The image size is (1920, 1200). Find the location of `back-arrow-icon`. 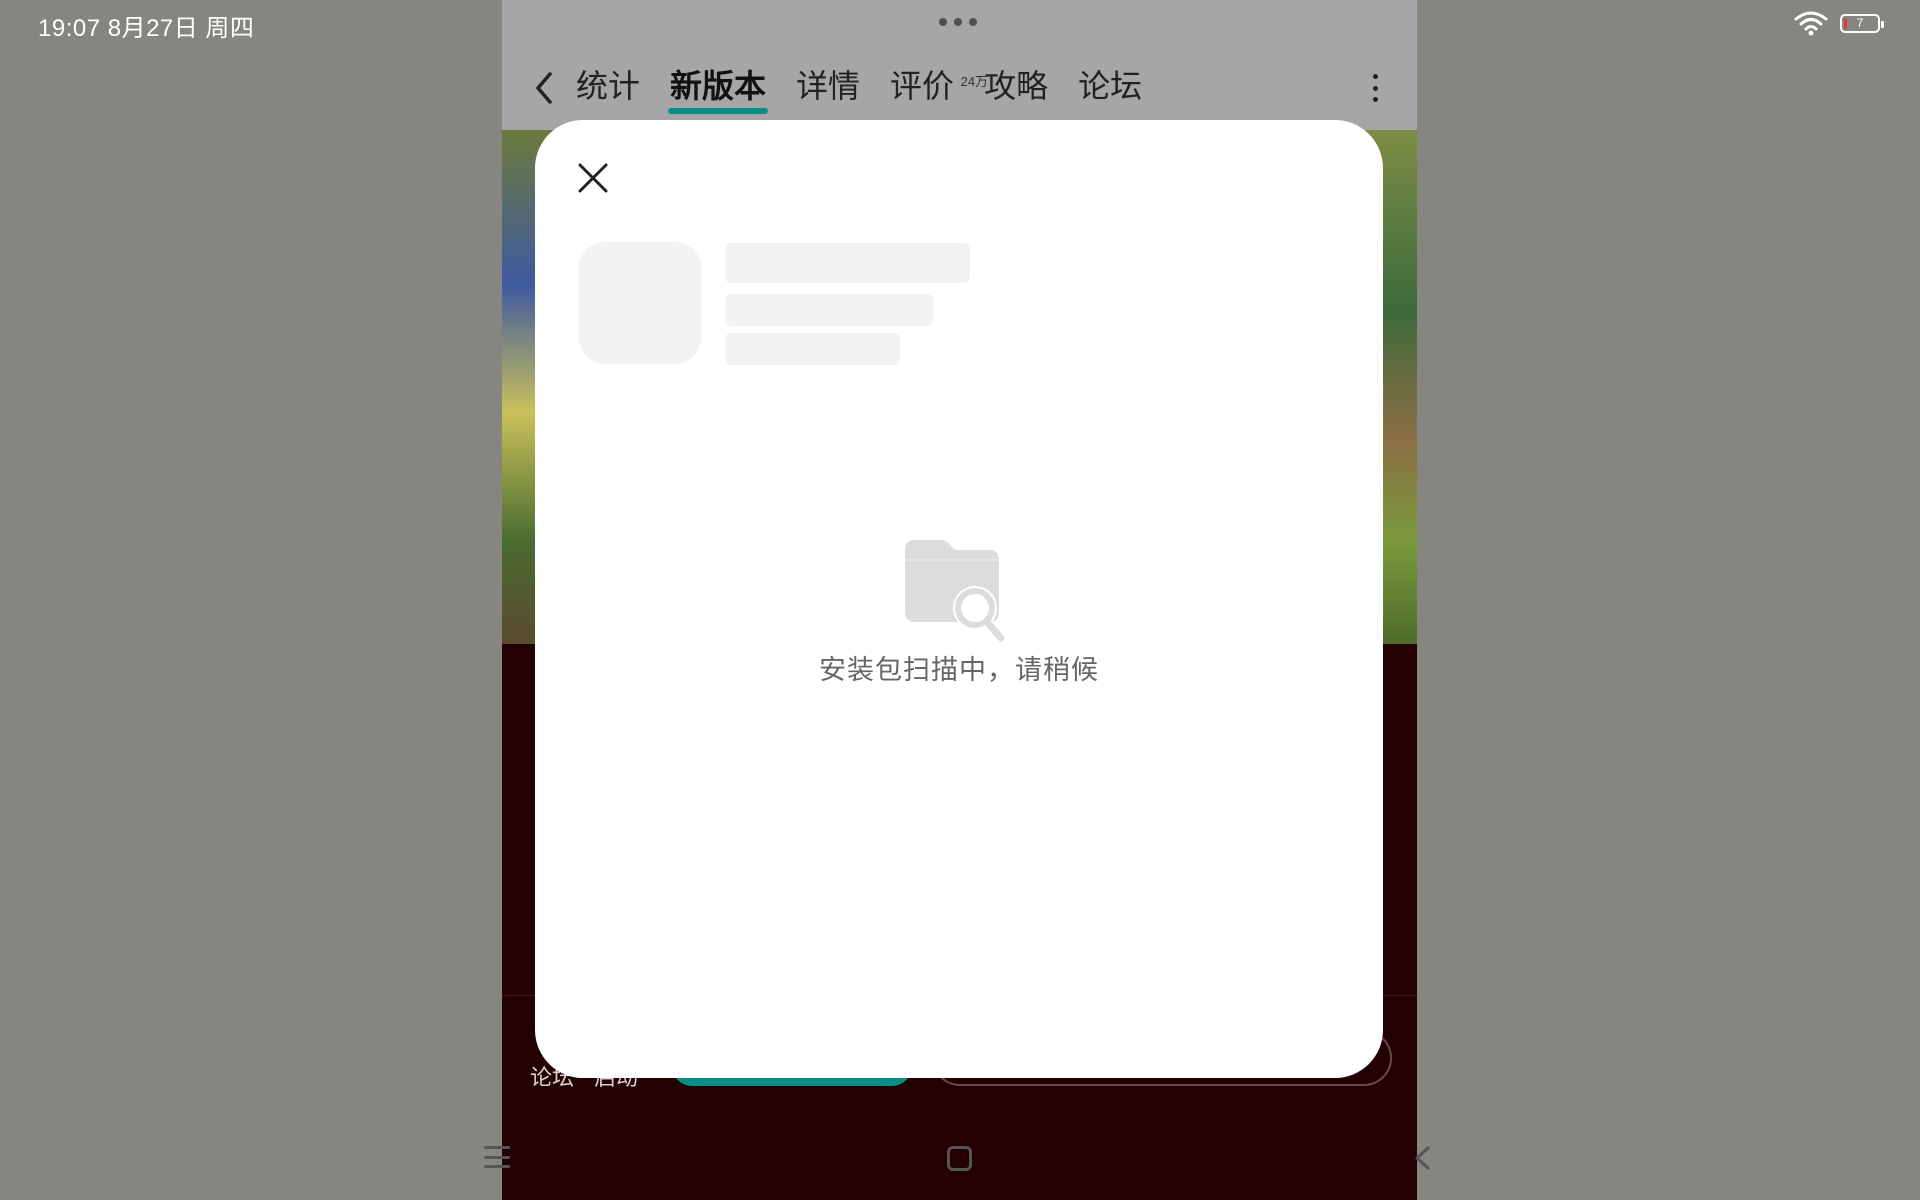

back-arrow-icon is located at coordinates (546, 88).